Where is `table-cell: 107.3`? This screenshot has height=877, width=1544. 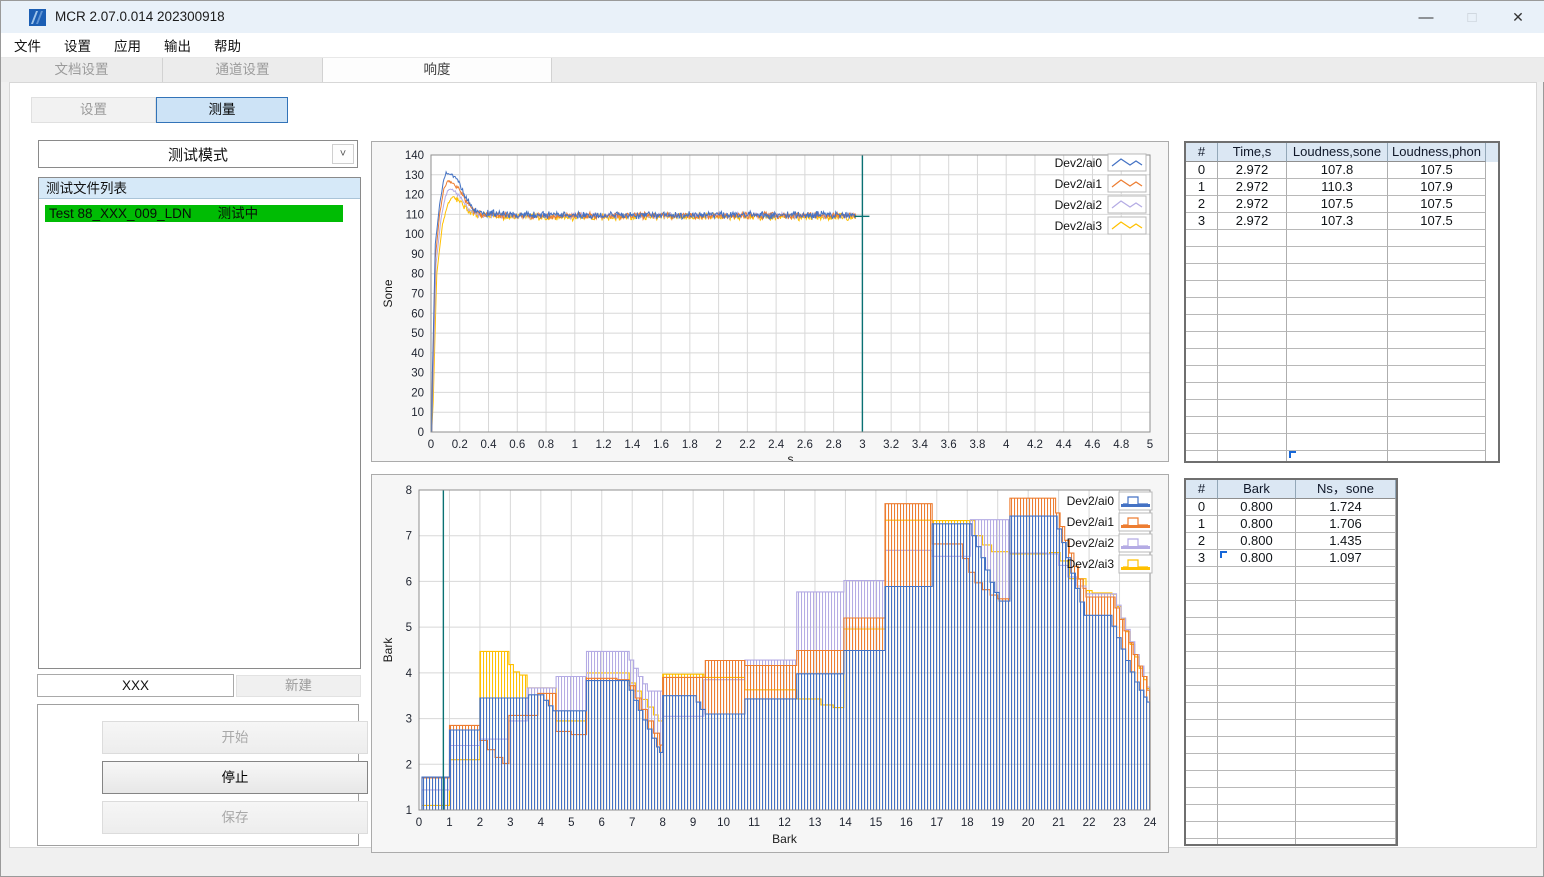 table-cell: 107.3 is located at coordinates (1337, 221).